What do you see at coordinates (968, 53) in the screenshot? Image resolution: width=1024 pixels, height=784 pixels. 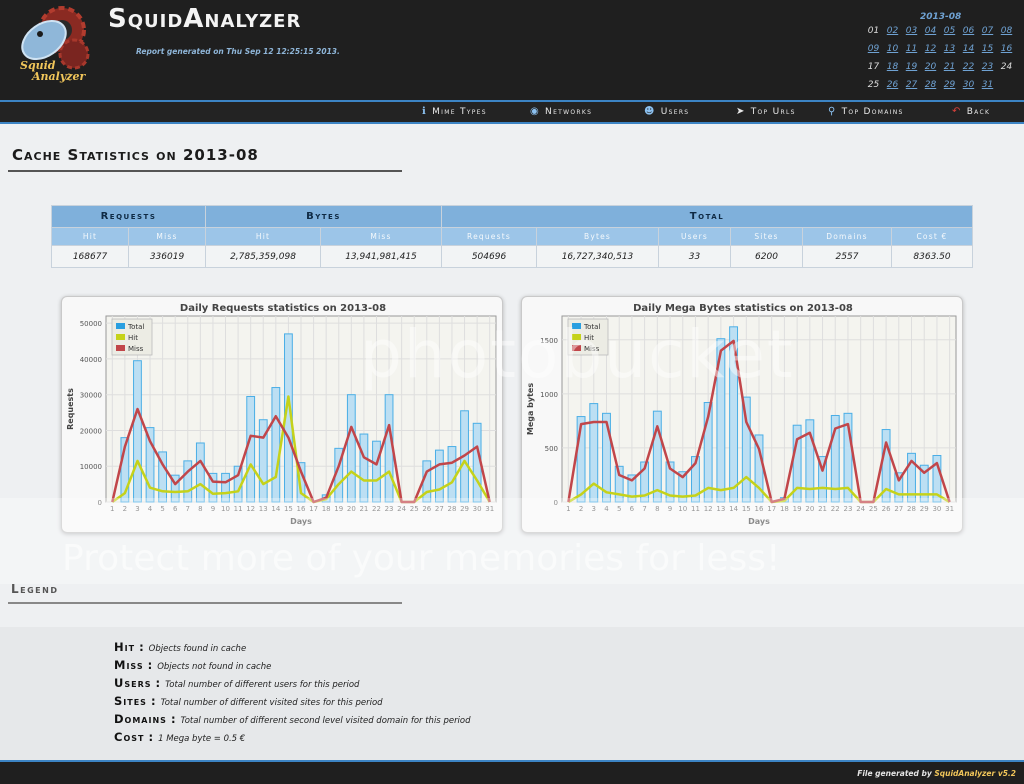 I see `calendar-day-14: 14` at bounding box center [968, 53].